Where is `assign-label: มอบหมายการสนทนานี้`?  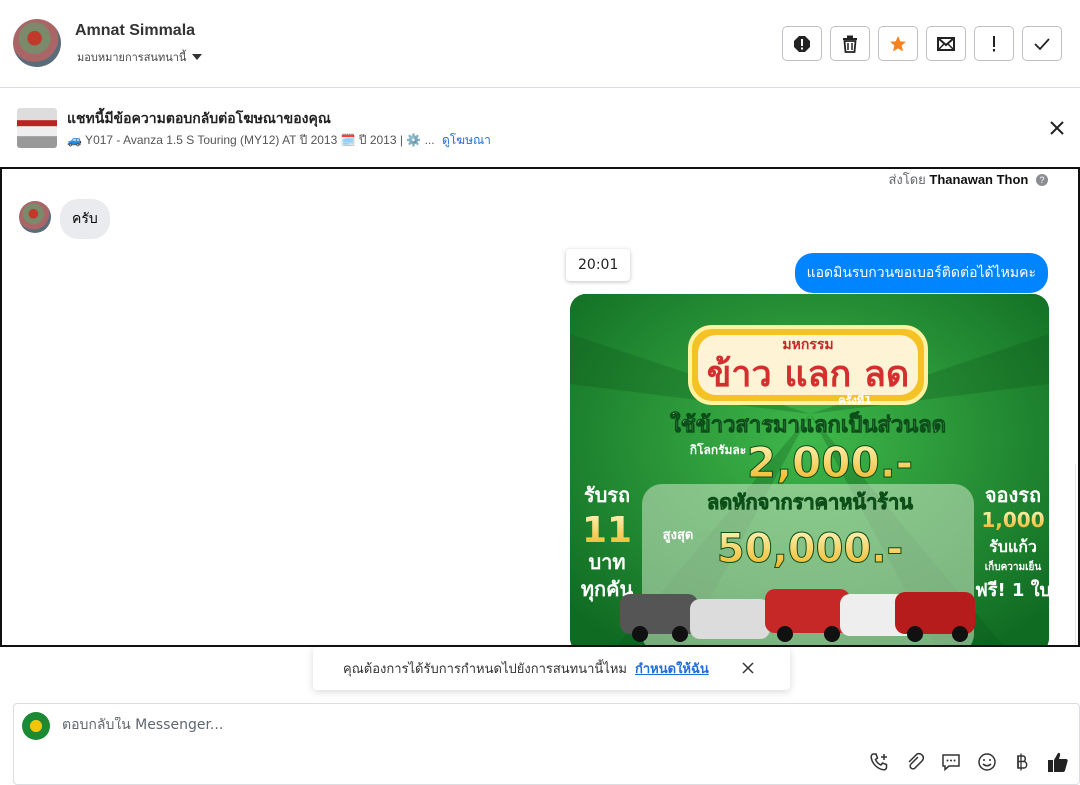
assign-label: มอบหมายการสนทนานี้ is located at coordinates (132, 57).